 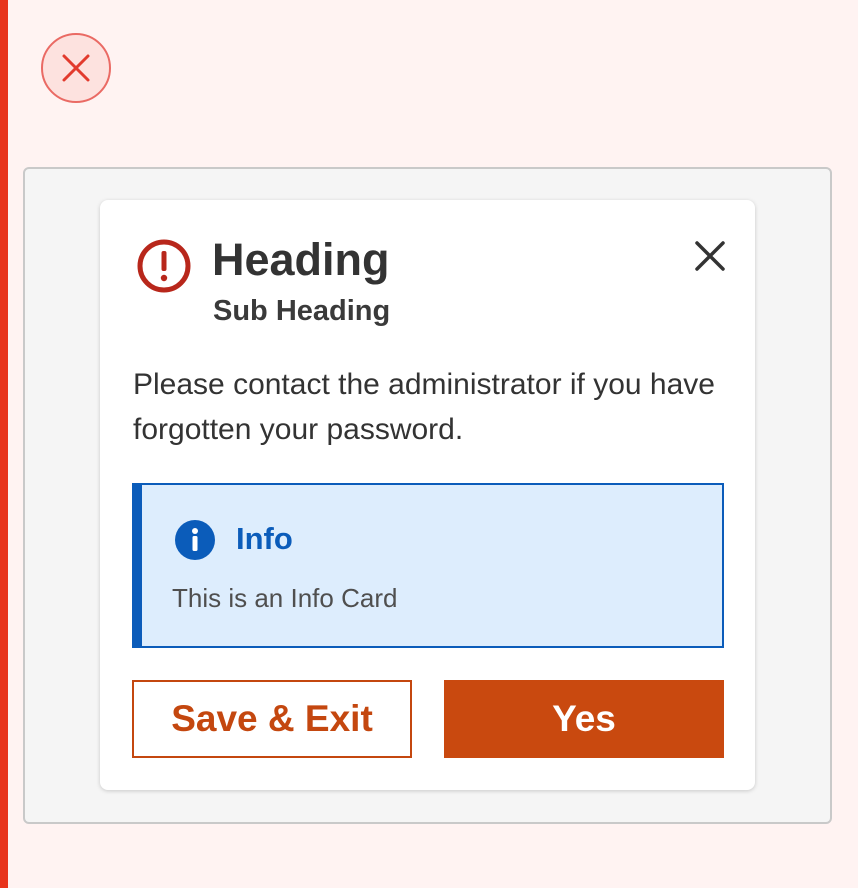 I want to click on dialog-heading: Heading, so click(x=301, y=259).